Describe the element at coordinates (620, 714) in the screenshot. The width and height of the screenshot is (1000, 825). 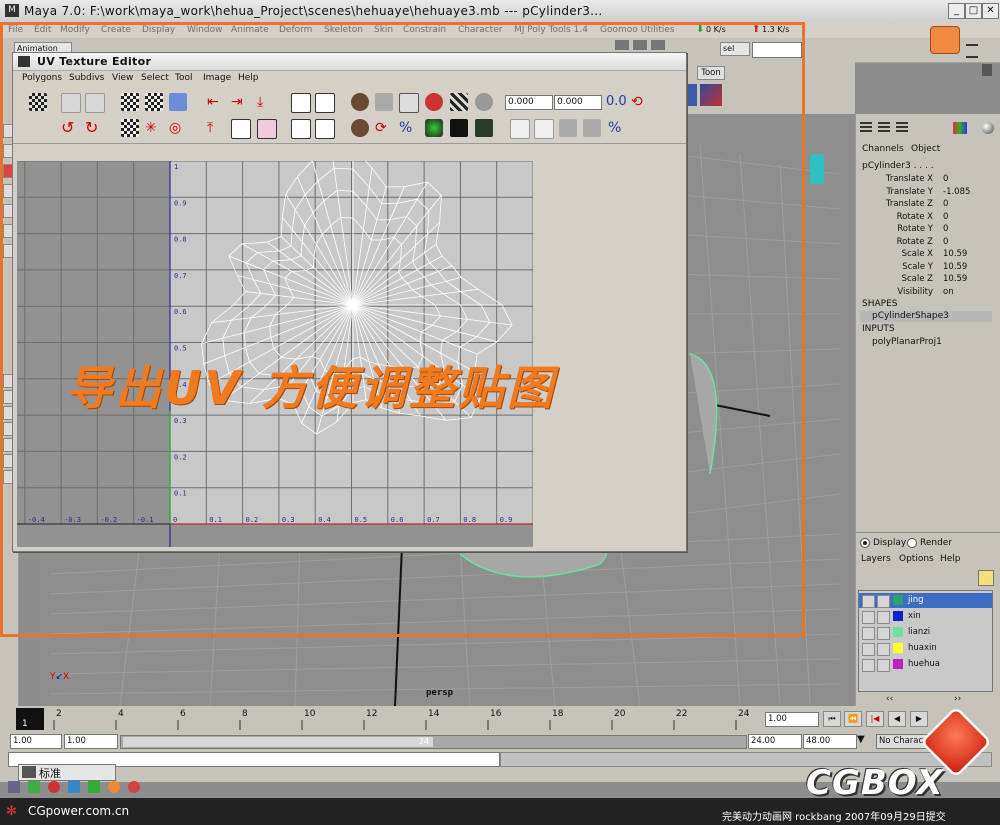
I see `timeline-tick-label: 20` at that location.